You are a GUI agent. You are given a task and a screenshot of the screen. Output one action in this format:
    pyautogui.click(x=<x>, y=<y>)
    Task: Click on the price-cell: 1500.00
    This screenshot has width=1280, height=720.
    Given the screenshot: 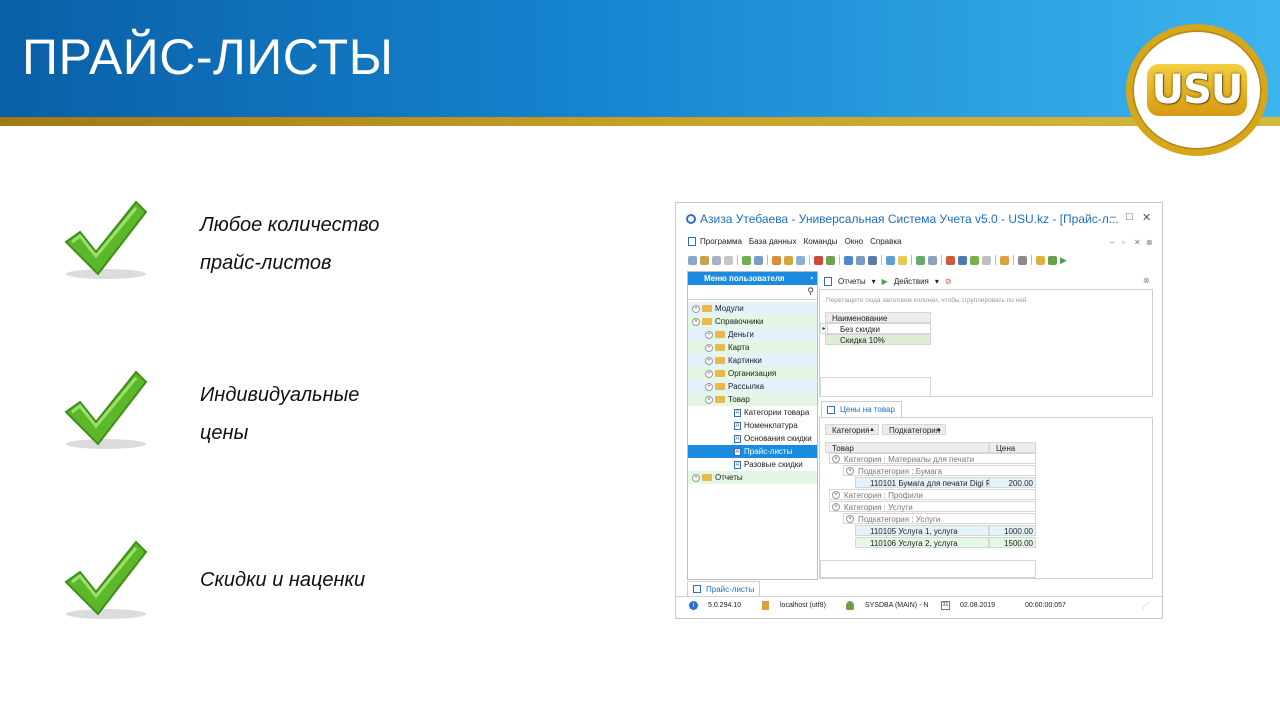 What is the action you would take?
    pyautogui.click(x=1012, y=542)
    